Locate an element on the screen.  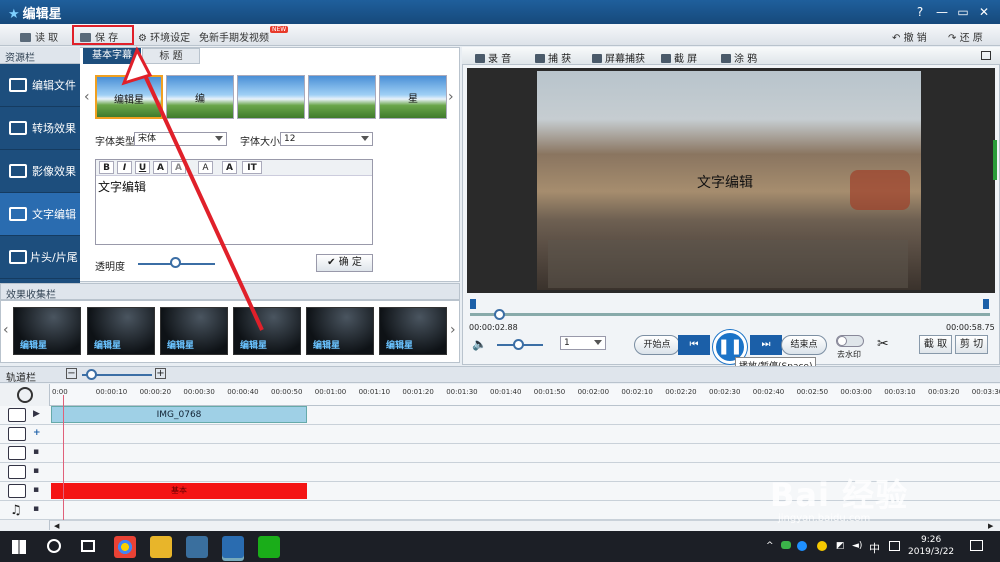
sidebar-item-intro-outro: 片头/片尾 is located at coordinates (40, 257).